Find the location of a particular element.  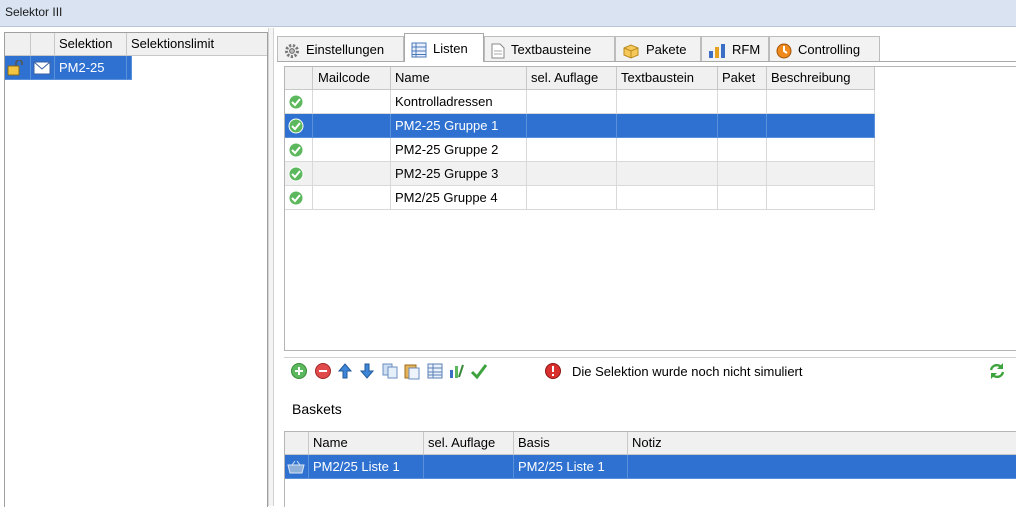

move-up-icon is located at coordinates (345, 371).